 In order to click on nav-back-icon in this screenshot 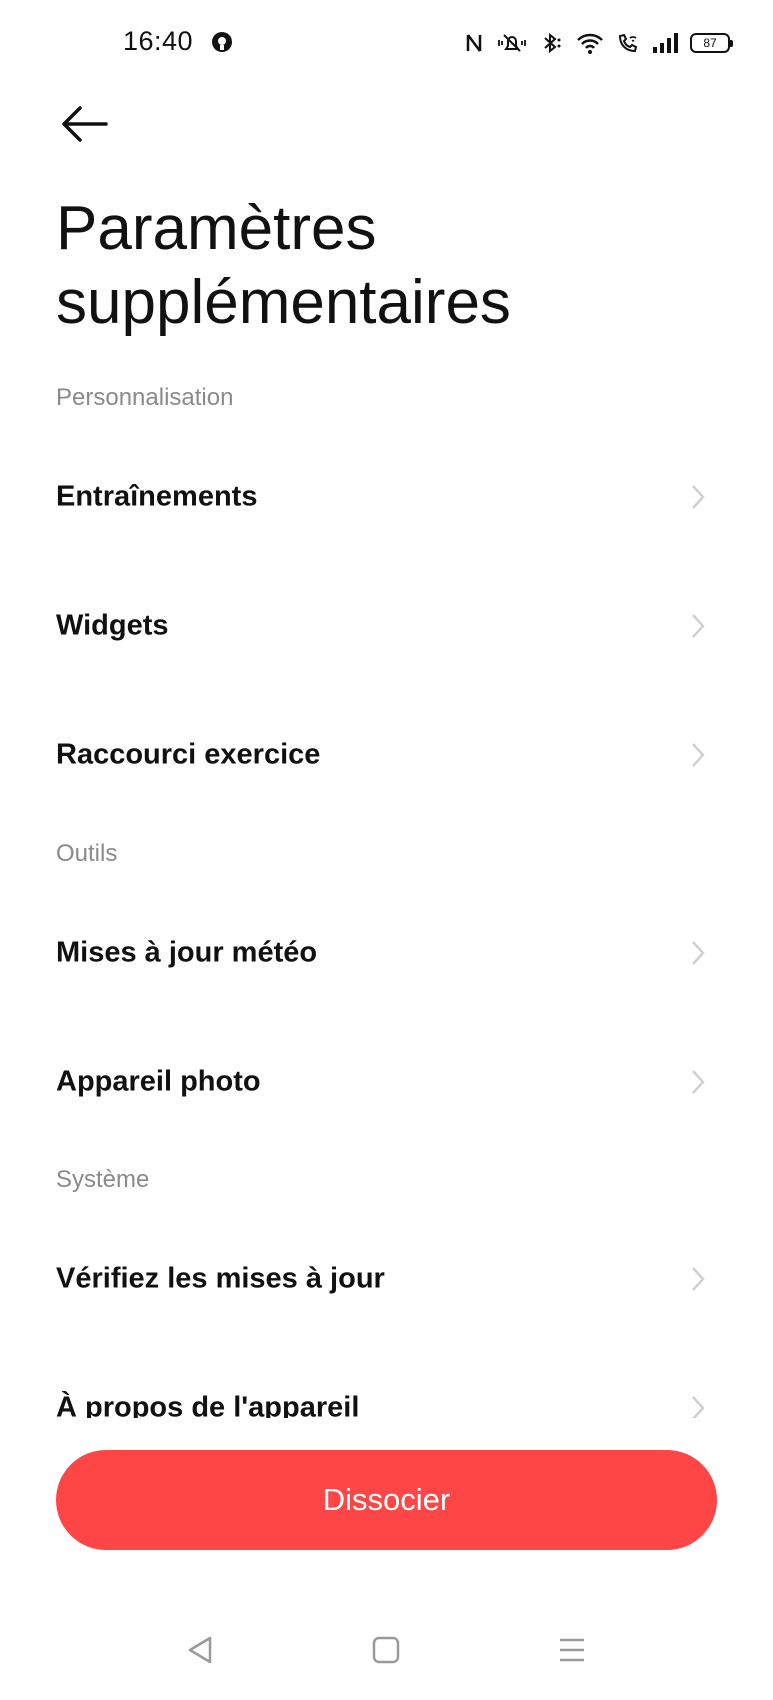, I will do `click(200, 1650)`.